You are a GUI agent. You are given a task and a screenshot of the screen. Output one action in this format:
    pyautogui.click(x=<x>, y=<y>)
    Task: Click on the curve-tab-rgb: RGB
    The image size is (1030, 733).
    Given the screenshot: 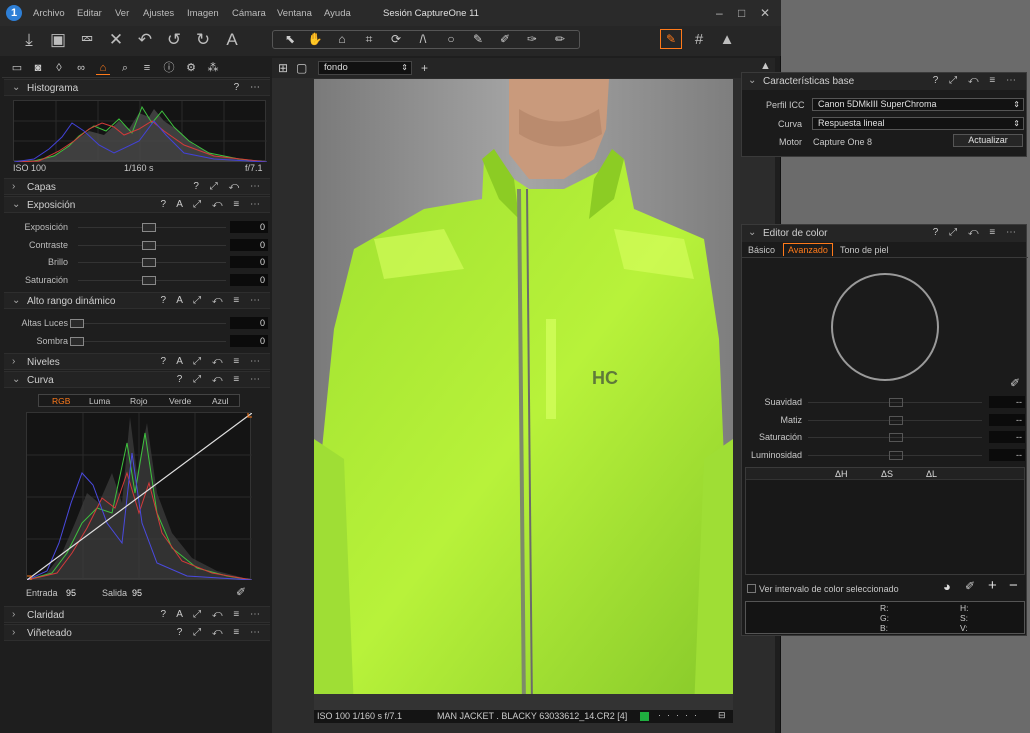 What is the action you would take?
    pyautogui.click(x=61, y=401)
    